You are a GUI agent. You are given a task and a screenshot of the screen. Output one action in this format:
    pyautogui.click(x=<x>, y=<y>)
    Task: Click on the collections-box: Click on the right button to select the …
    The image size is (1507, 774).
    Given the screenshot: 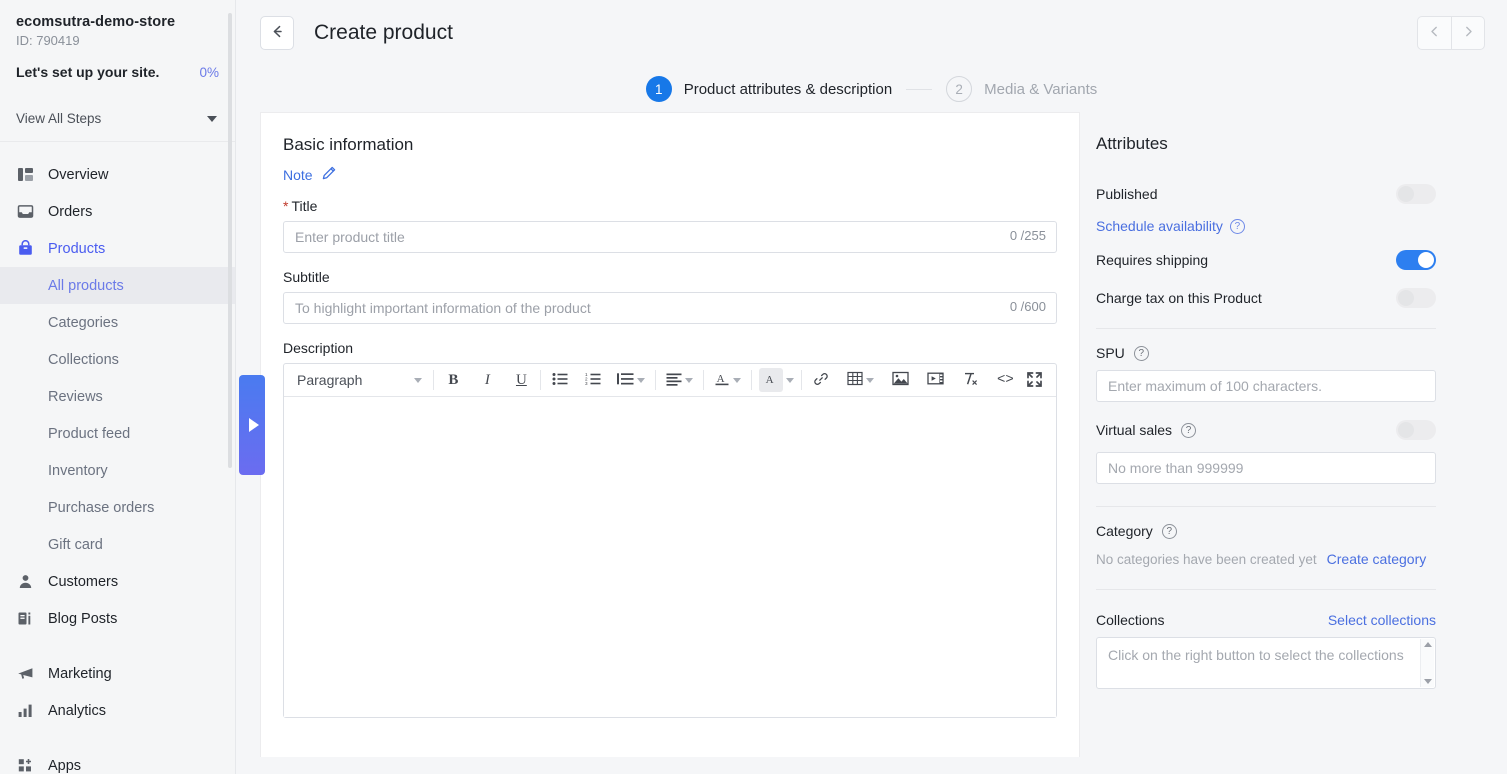 What is the action you would take?
    pyautogui.click(x=1266, y=663)
    